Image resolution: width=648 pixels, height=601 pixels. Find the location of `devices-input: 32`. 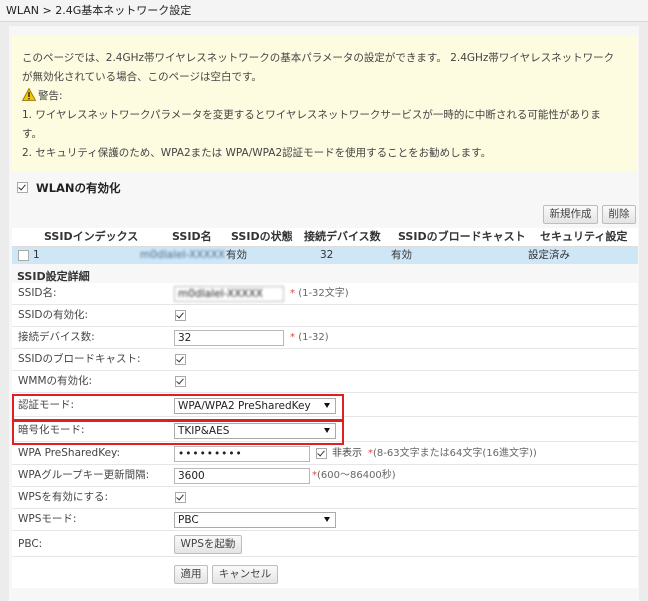

devices-input: 32 is located at coordinates (229, 338).